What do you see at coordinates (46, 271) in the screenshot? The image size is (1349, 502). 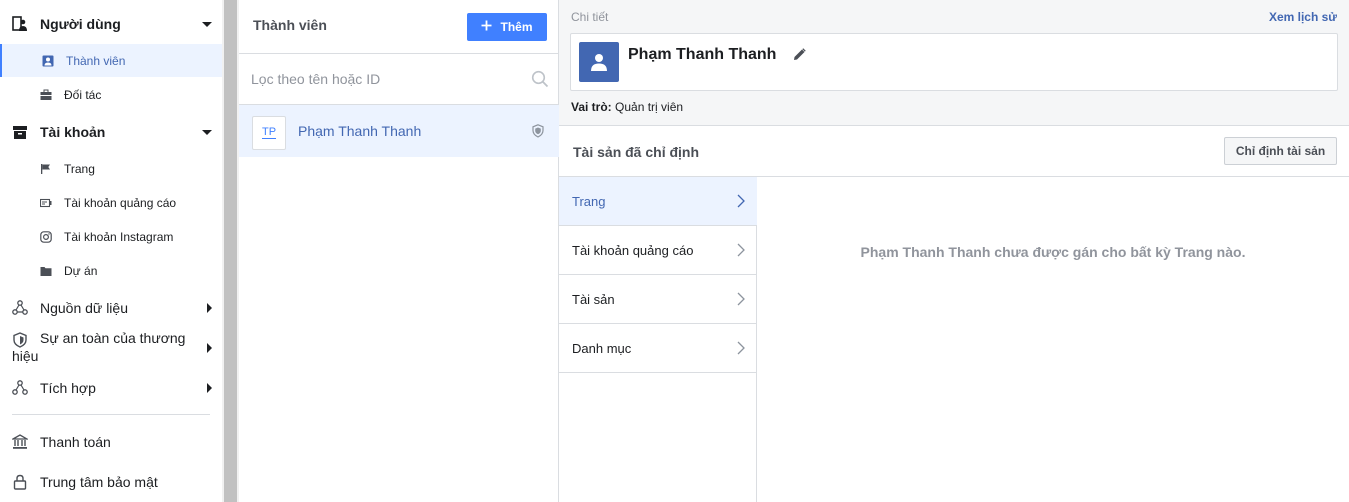 I see `folder-icon` at bounding box center [46, 271].